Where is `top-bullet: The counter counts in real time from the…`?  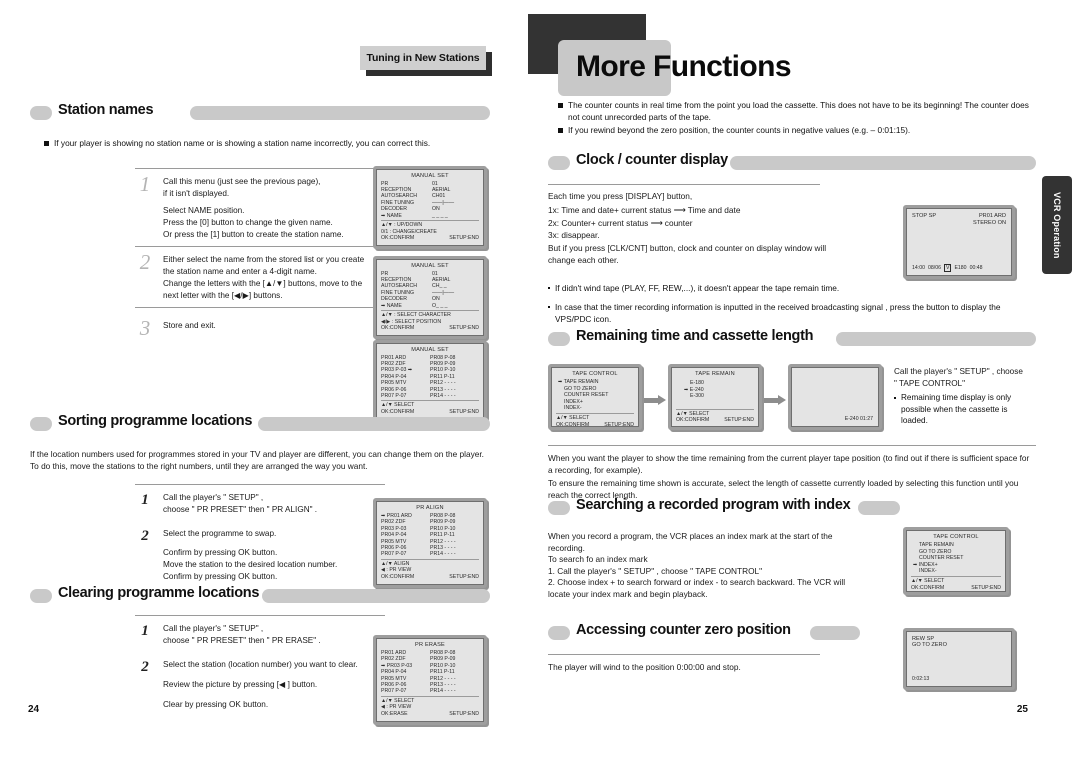 top-bullet: The counter counts in real time from the… is located at coordinates (797, 111).